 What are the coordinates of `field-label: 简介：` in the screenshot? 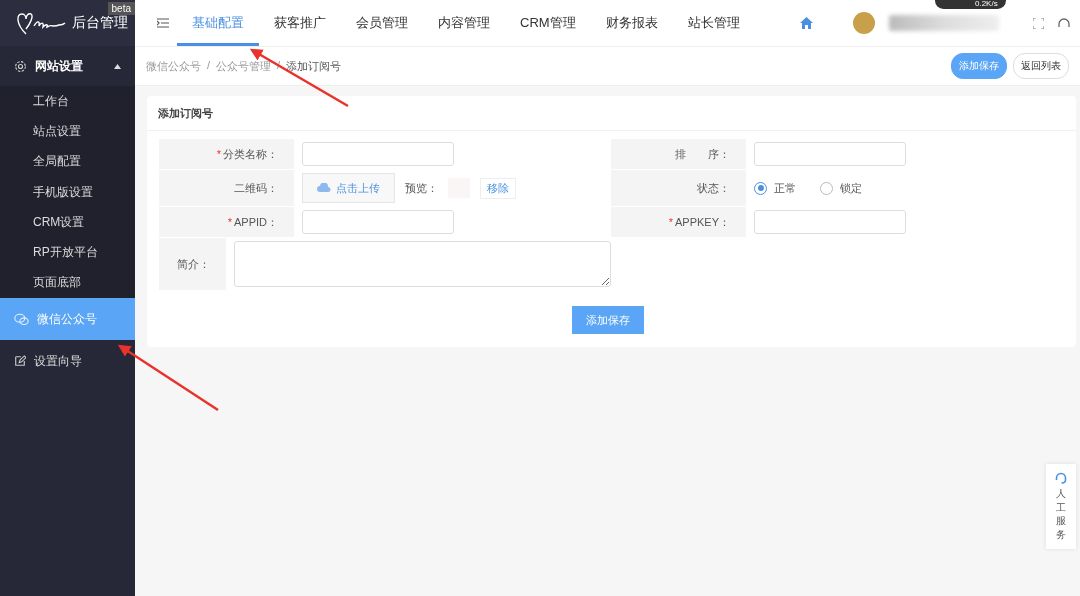 It's located at (192, 264).